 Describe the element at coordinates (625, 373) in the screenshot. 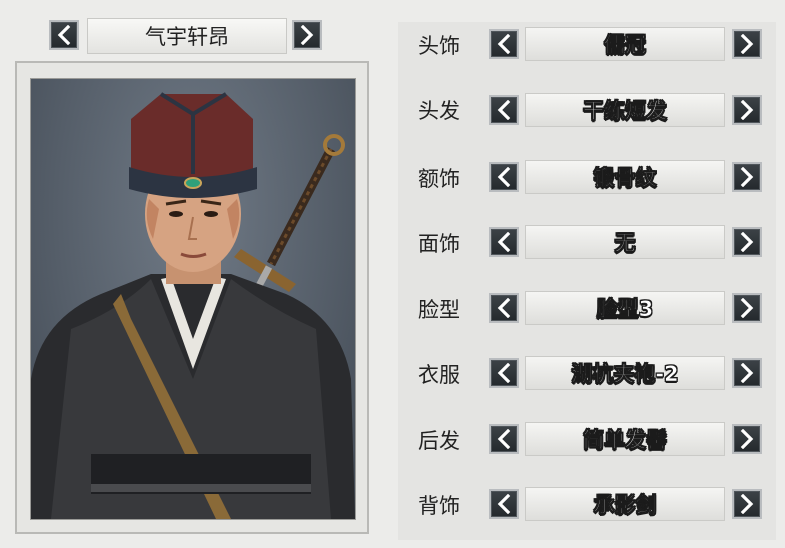

I see `option-value-clothes: 湖杭夹袍-2` at that location.